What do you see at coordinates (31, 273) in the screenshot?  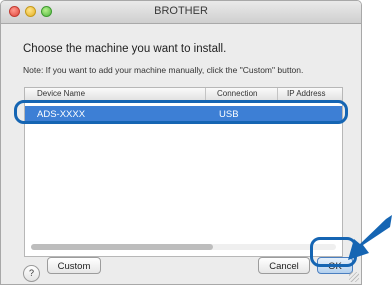 I see `help-button: ?` at bounding box center [31, 273].